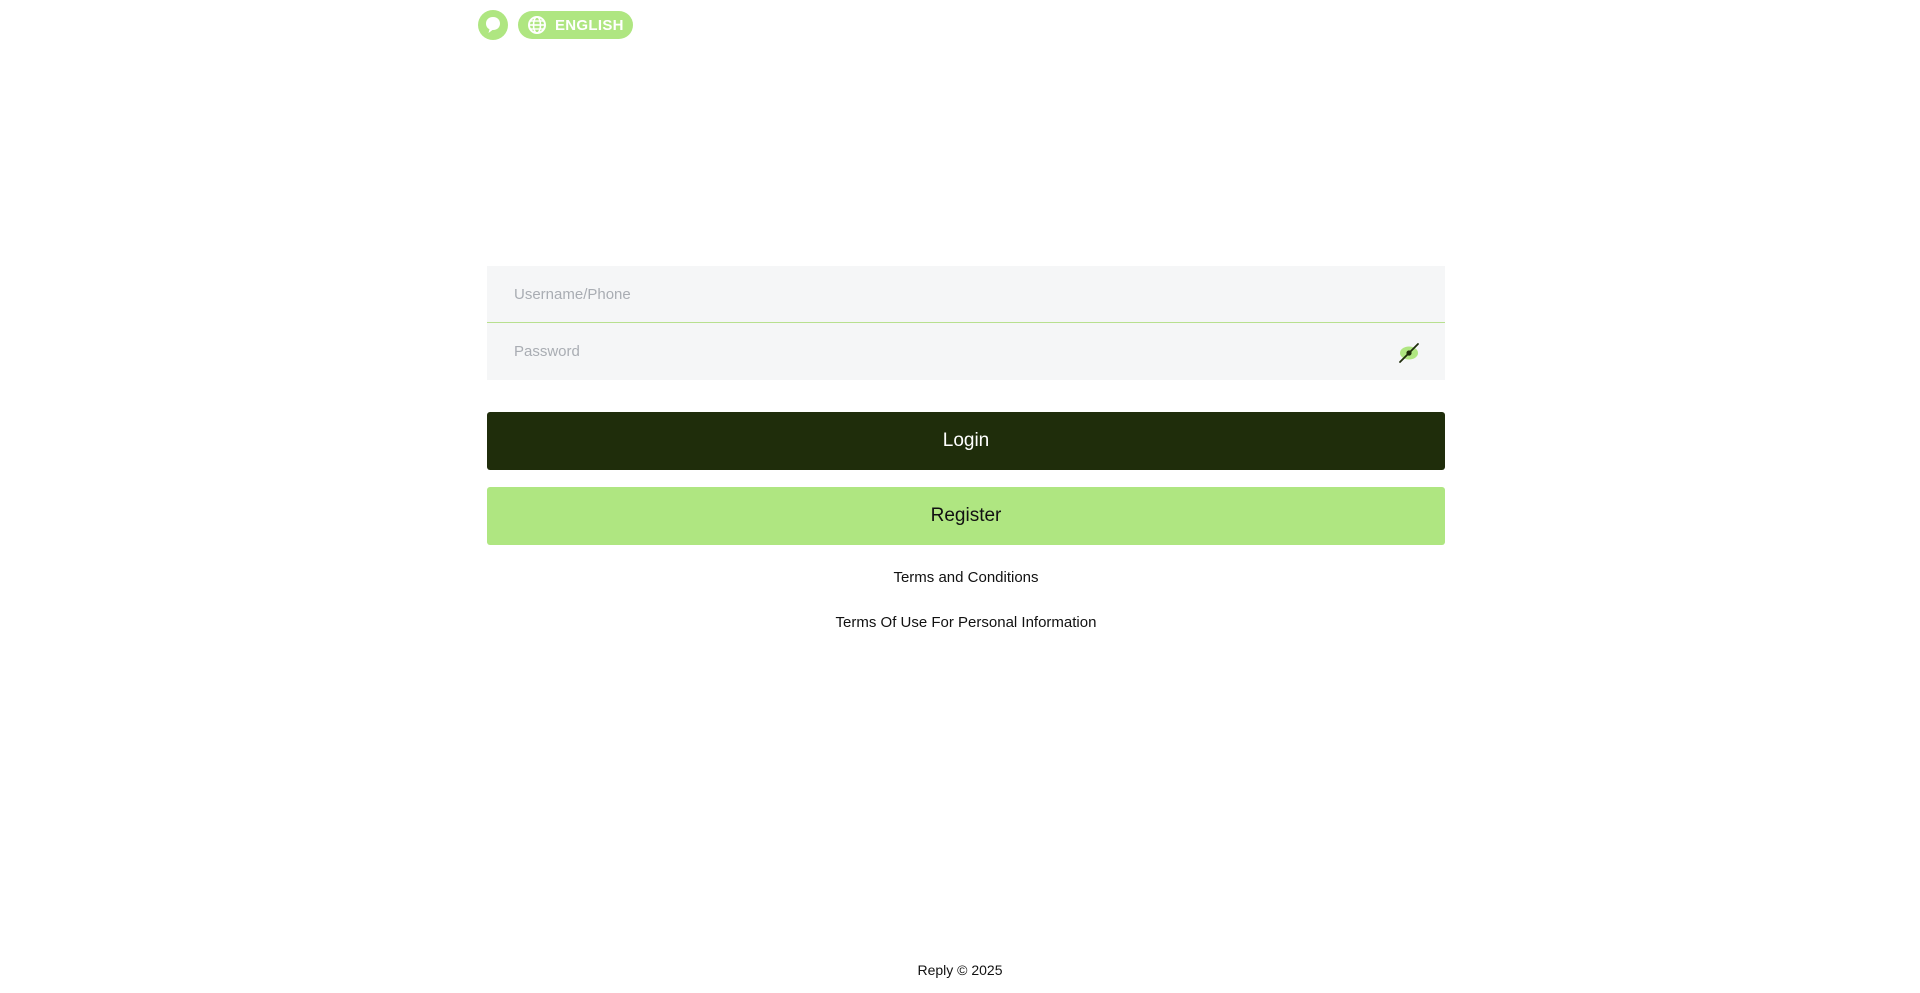  I want to click on footer-copyright: Reply © 2025, so click(960, 970).